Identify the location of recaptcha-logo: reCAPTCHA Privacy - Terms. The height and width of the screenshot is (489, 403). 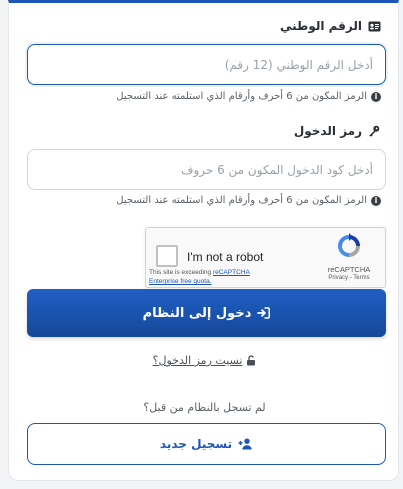
(349, 256).